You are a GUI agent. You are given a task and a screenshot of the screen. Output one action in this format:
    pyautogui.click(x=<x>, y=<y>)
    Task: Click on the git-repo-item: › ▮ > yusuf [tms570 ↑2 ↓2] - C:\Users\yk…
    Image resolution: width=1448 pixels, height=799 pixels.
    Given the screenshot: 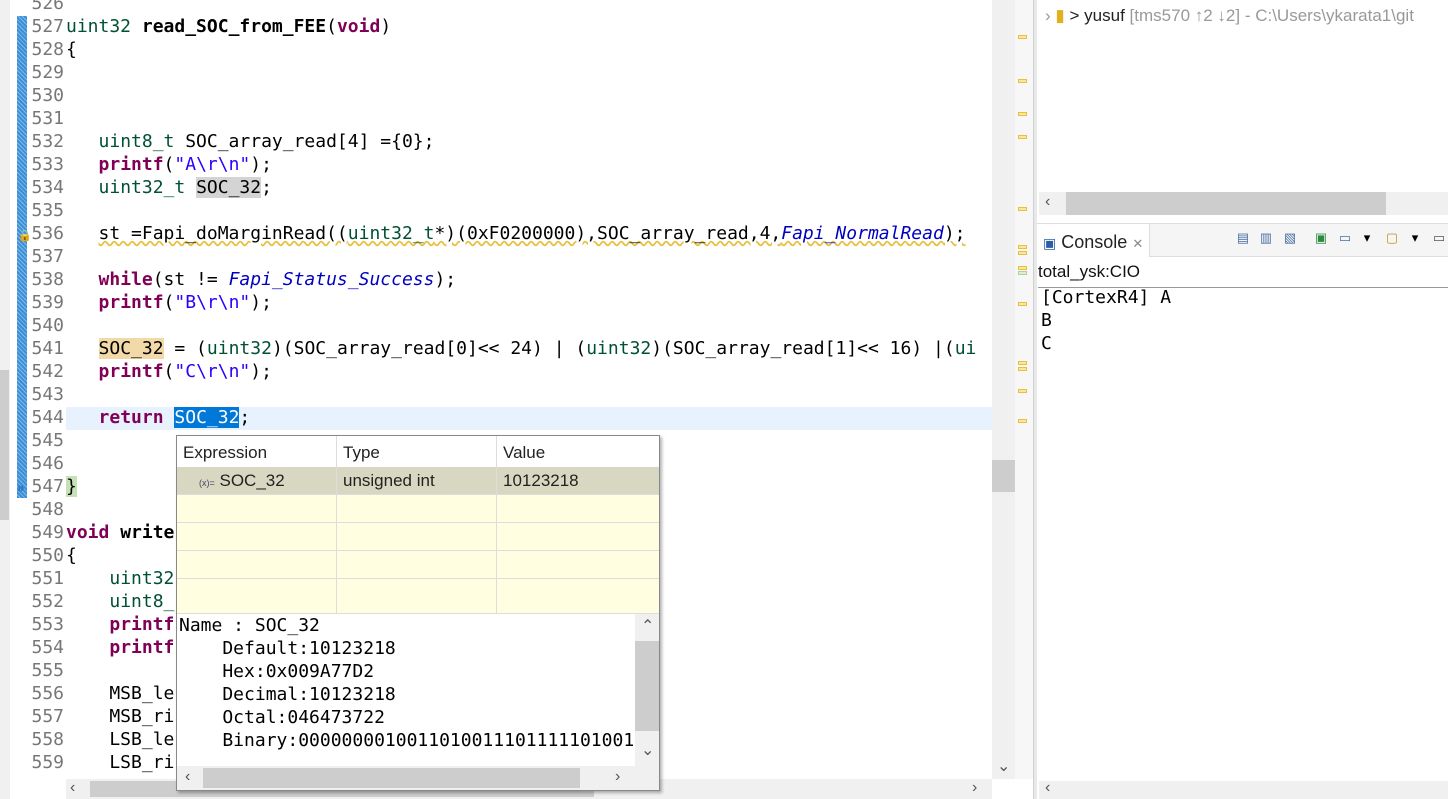 What is the action you would take?
    pyautogui.click(x=1229, y=16)
    